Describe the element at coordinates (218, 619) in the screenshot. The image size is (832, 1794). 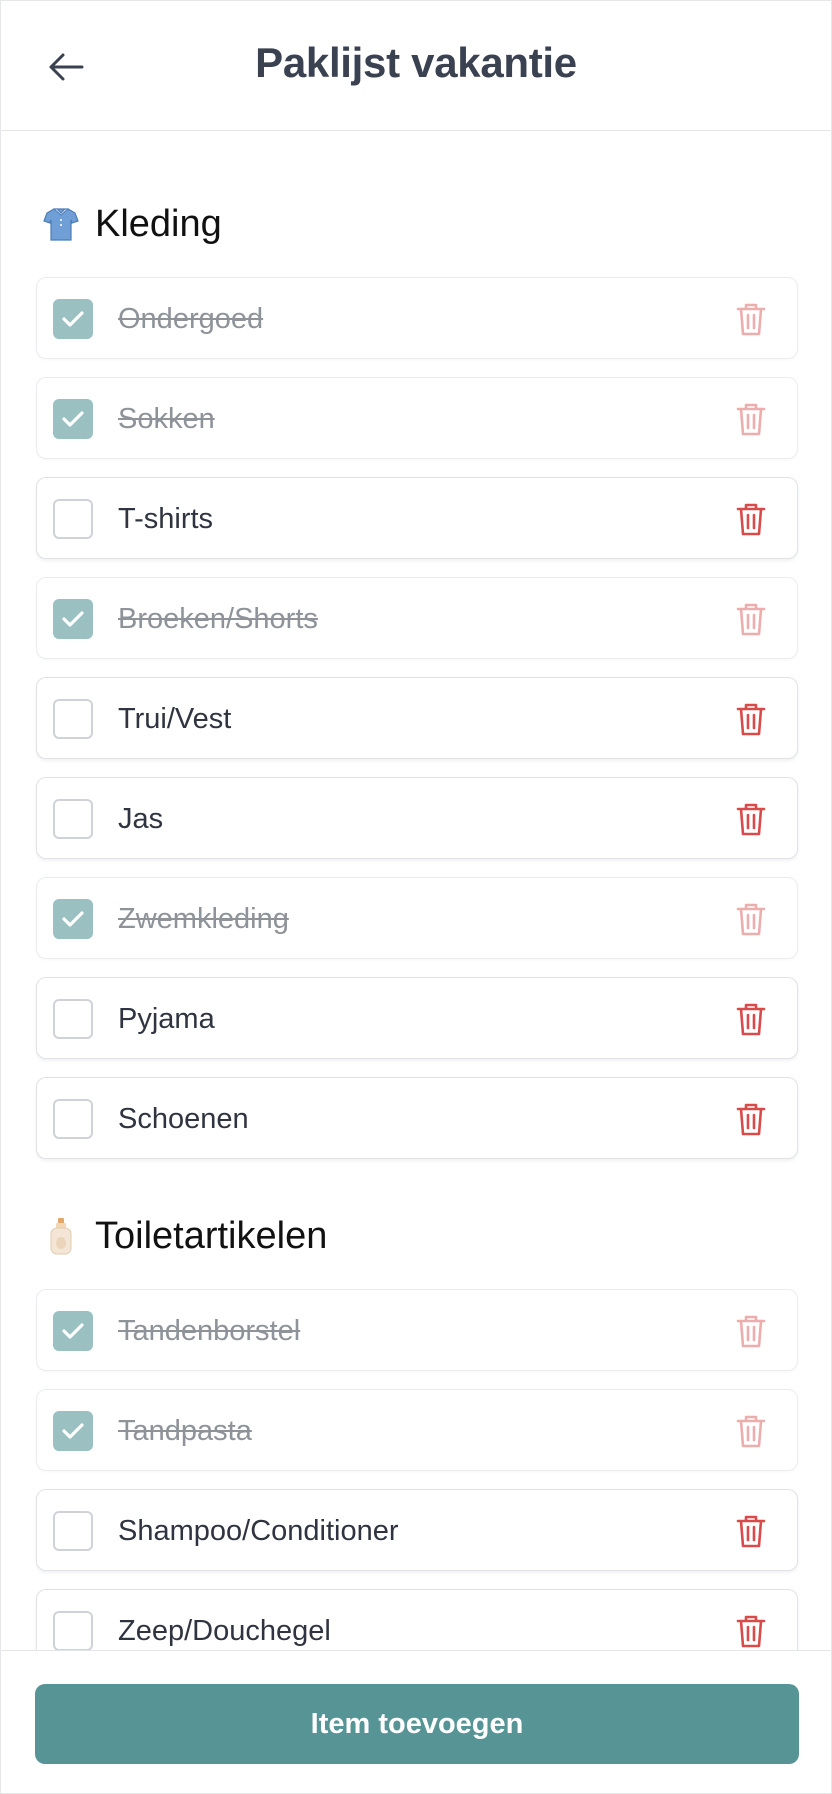
I see `item-label: Broeken/Shorts` at that location.